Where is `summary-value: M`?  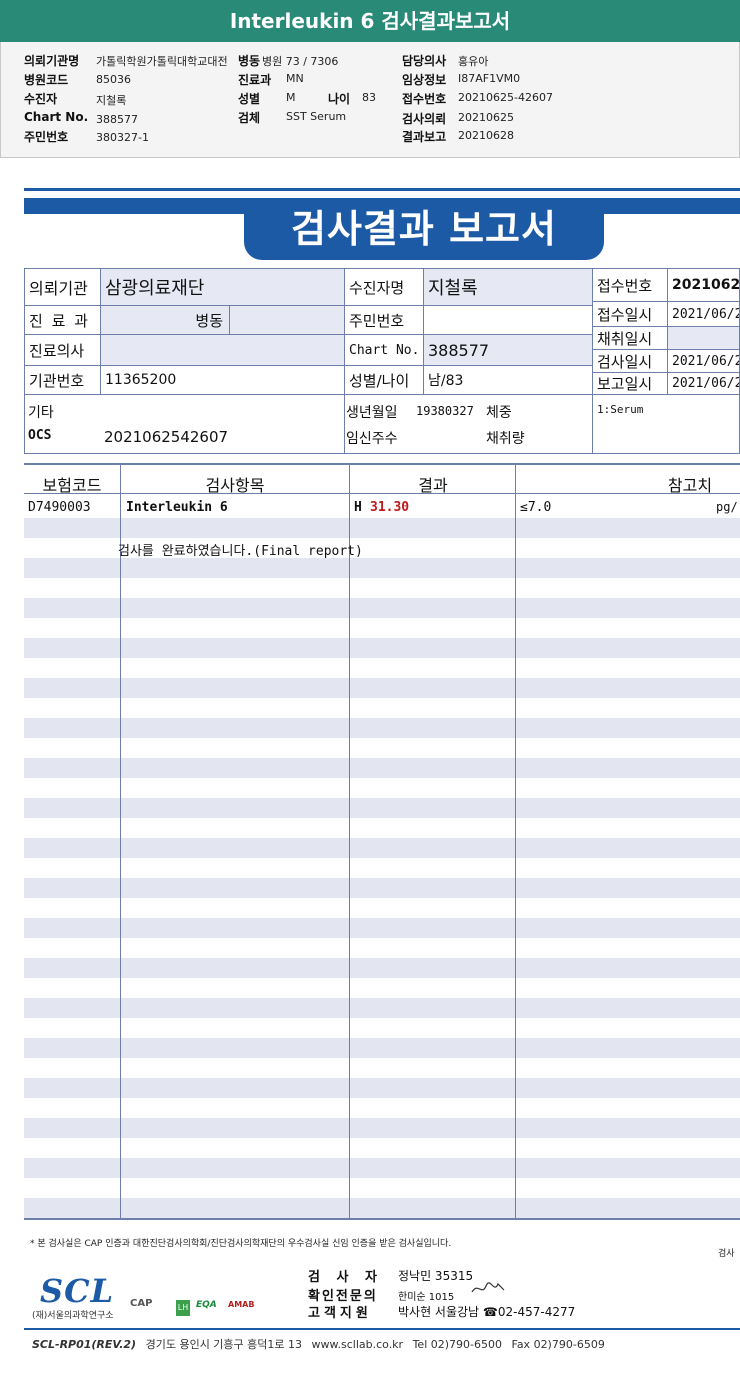 summary-value: M is located at coordinates (291, 97).